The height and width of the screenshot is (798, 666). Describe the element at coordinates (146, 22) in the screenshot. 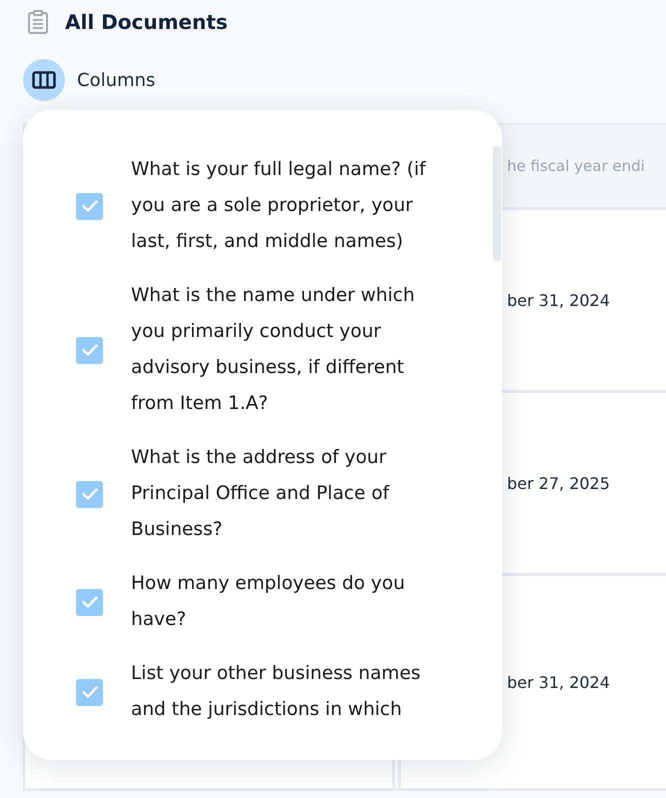

I see `page-title: All Documents` at that location.